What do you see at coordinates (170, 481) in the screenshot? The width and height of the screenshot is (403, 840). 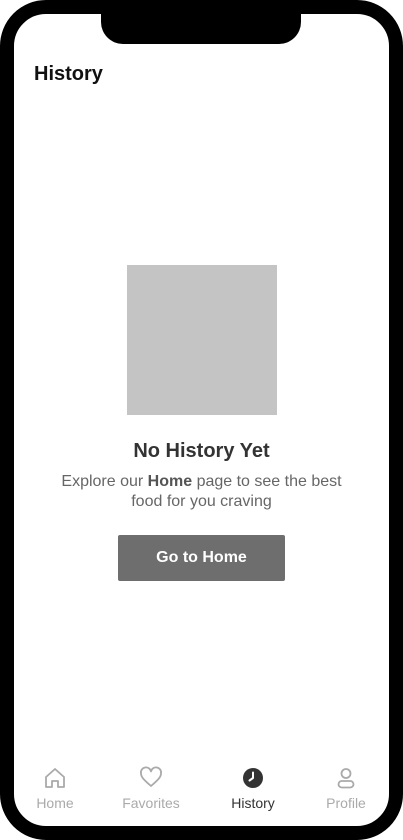 I see `description-home-emphasis: Home` at bounding box center [170, 481].